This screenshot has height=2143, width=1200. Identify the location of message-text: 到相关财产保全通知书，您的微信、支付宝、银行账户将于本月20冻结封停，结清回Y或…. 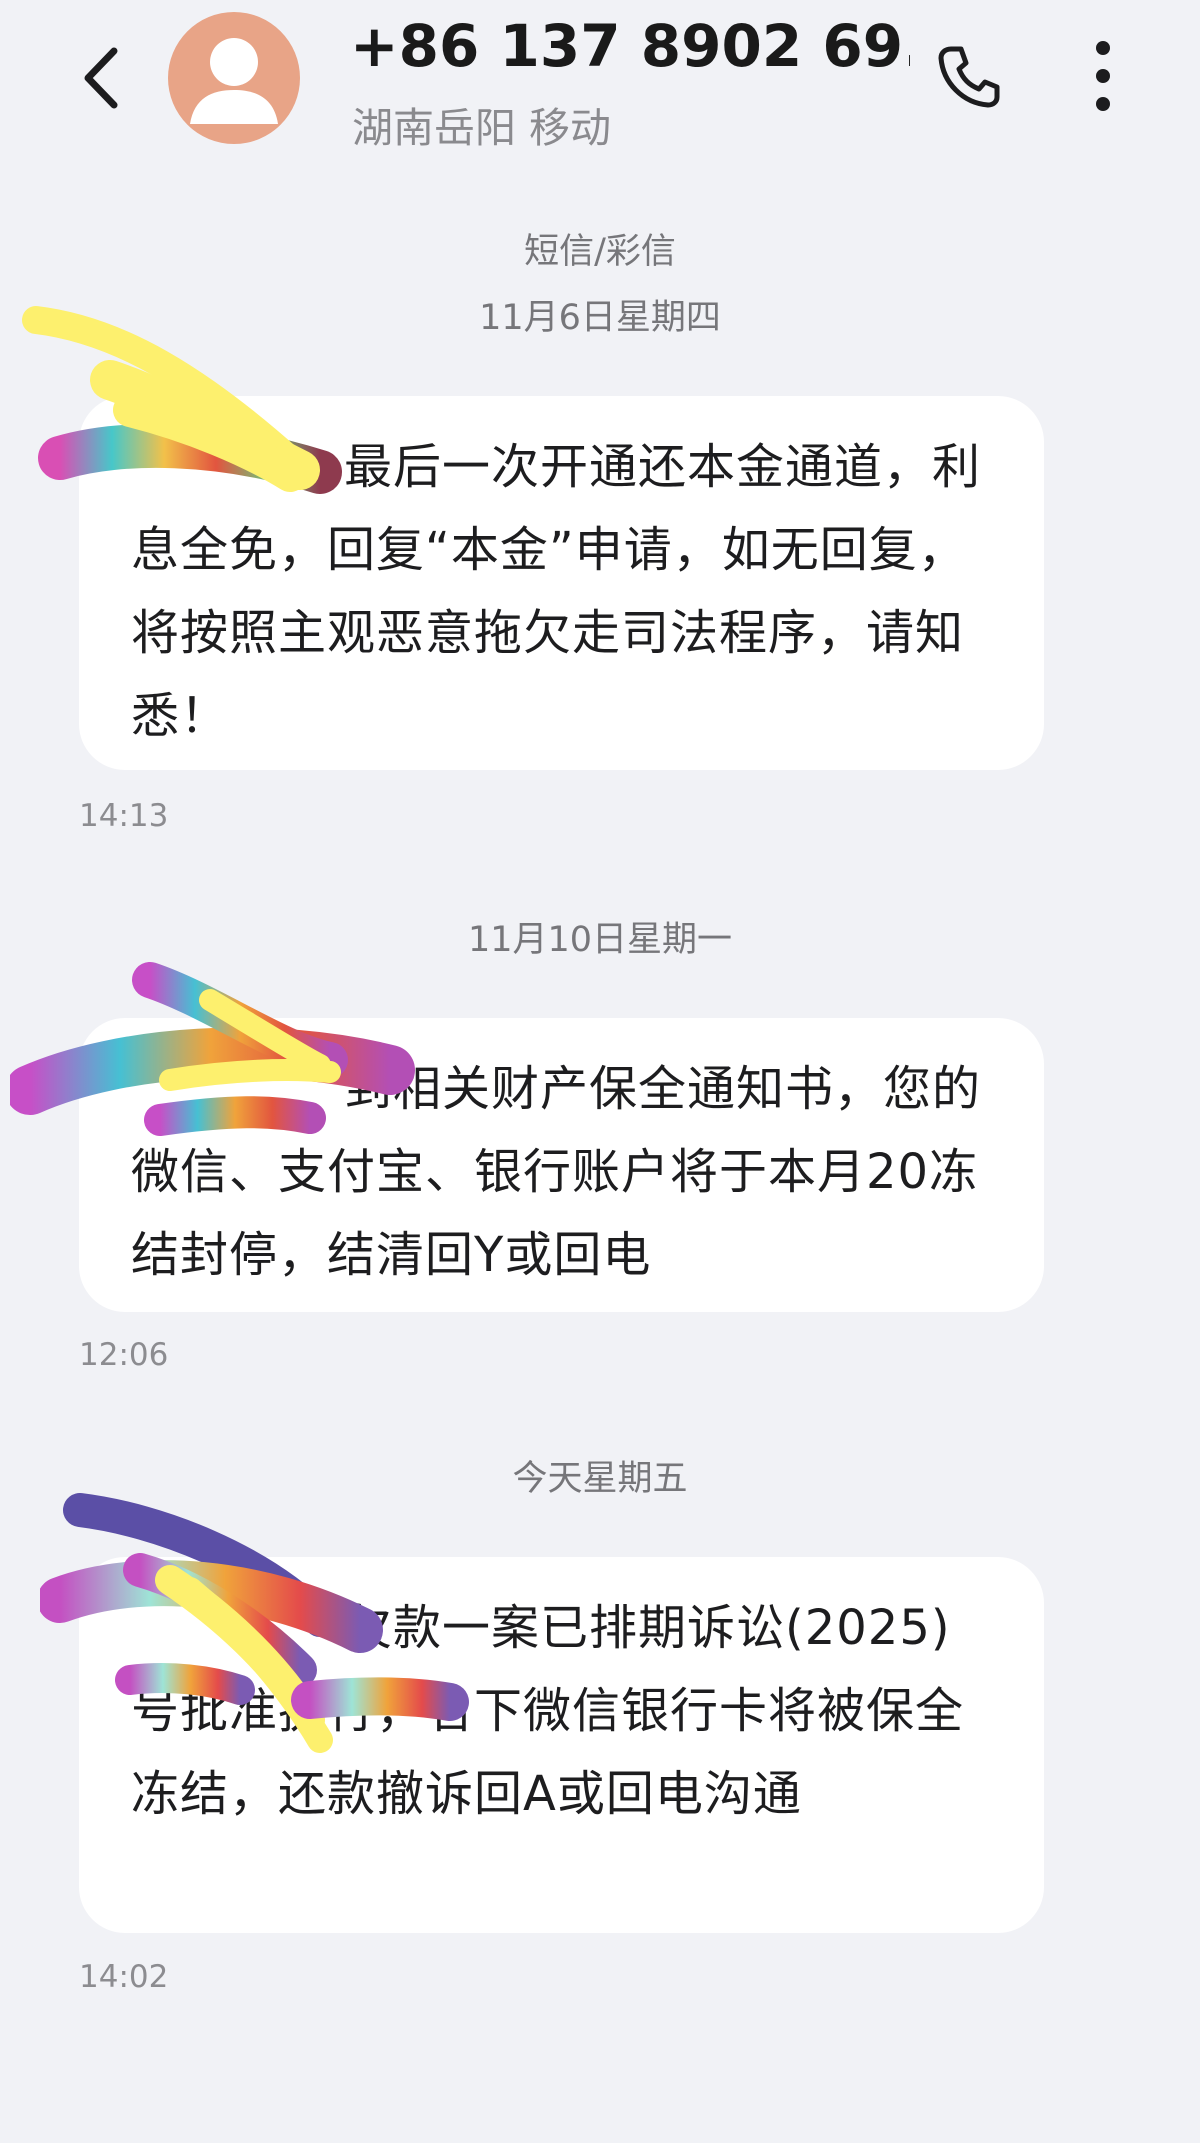
(562, 1172).